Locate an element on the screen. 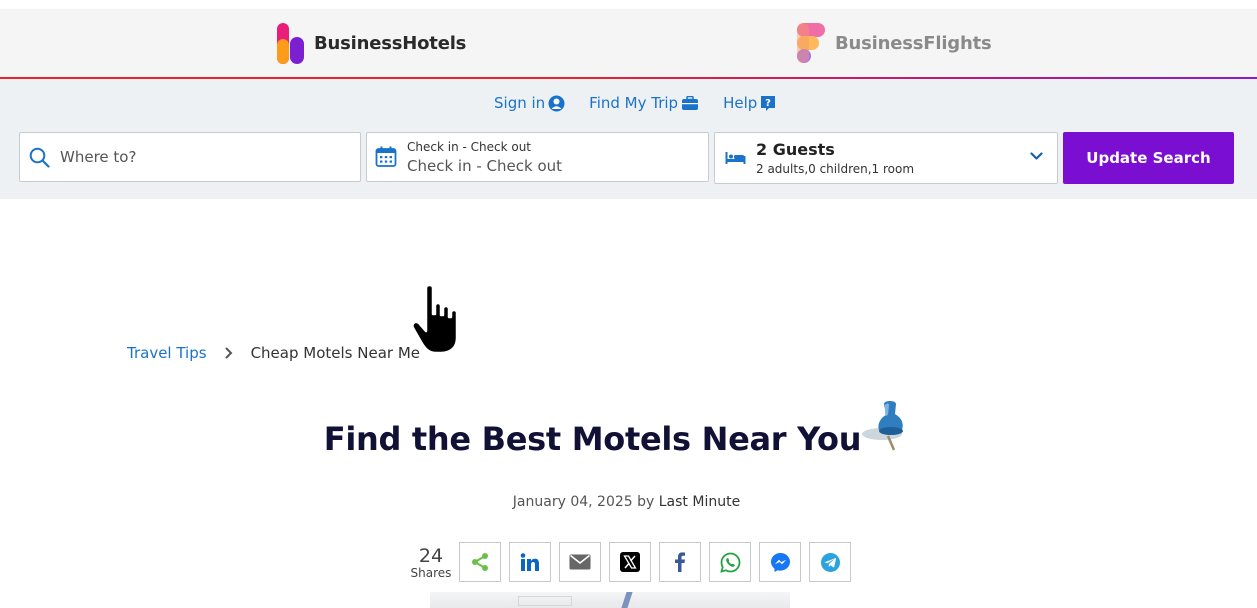 The width and height of the screenshot is (1257, 608). find-my-trip-link: Find My Trip is located at coordinates (644, 103).